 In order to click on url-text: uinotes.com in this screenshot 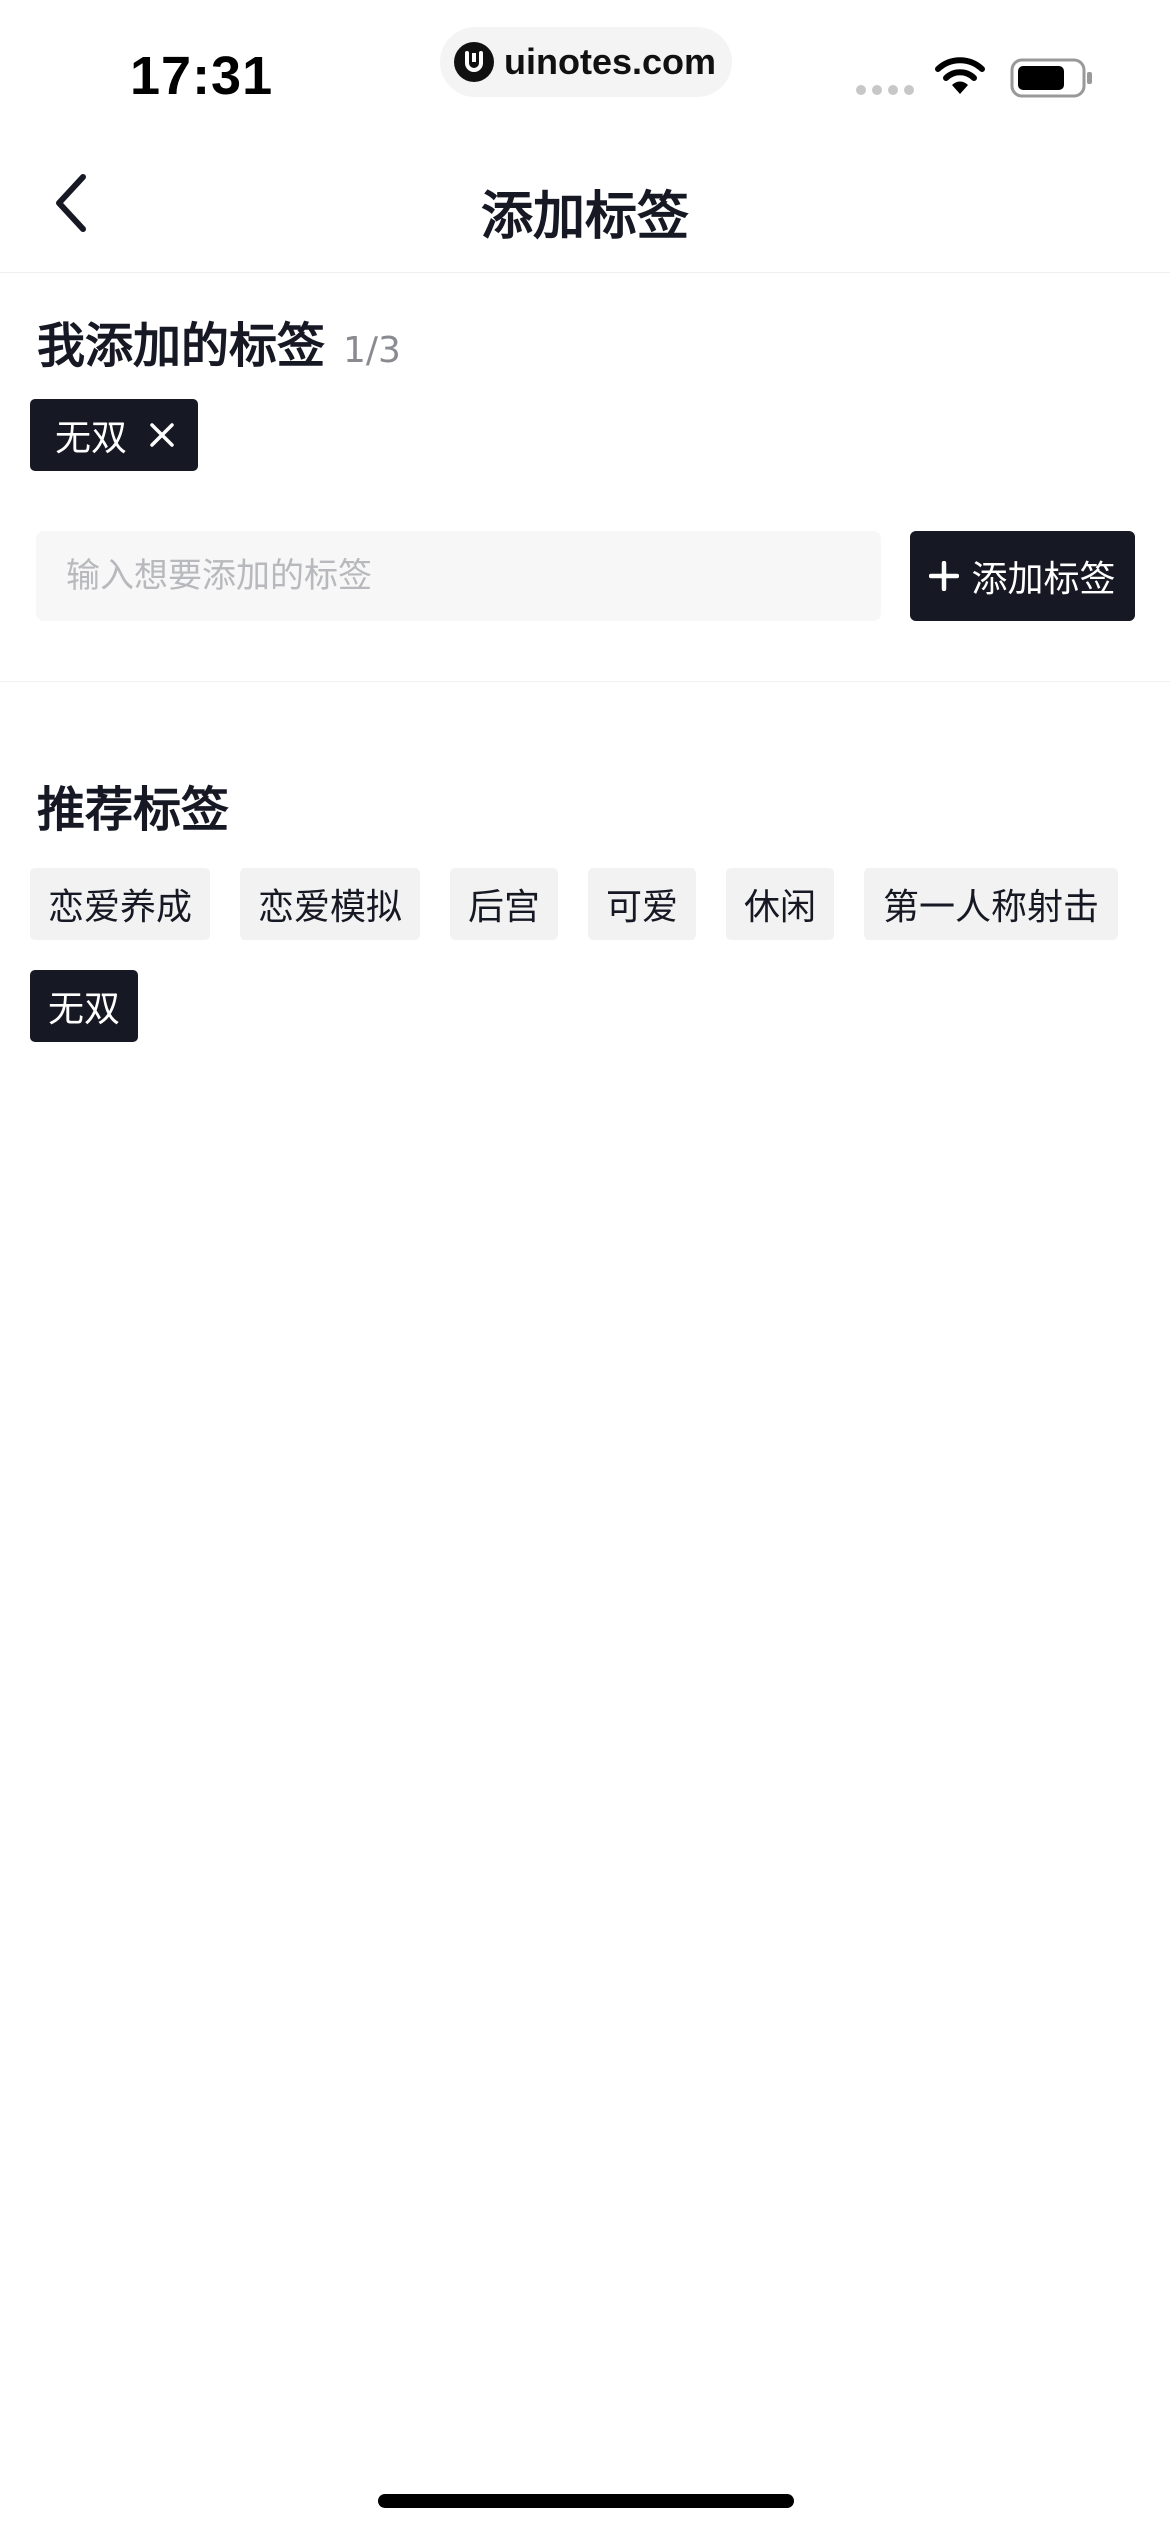, I will do `click(610, 61)`.